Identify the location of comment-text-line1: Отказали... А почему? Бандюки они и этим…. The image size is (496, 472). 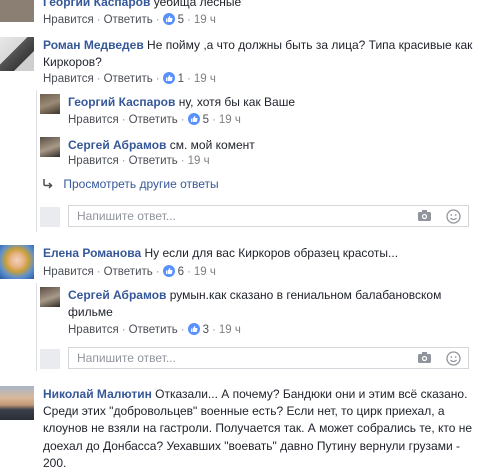
(311, 394).